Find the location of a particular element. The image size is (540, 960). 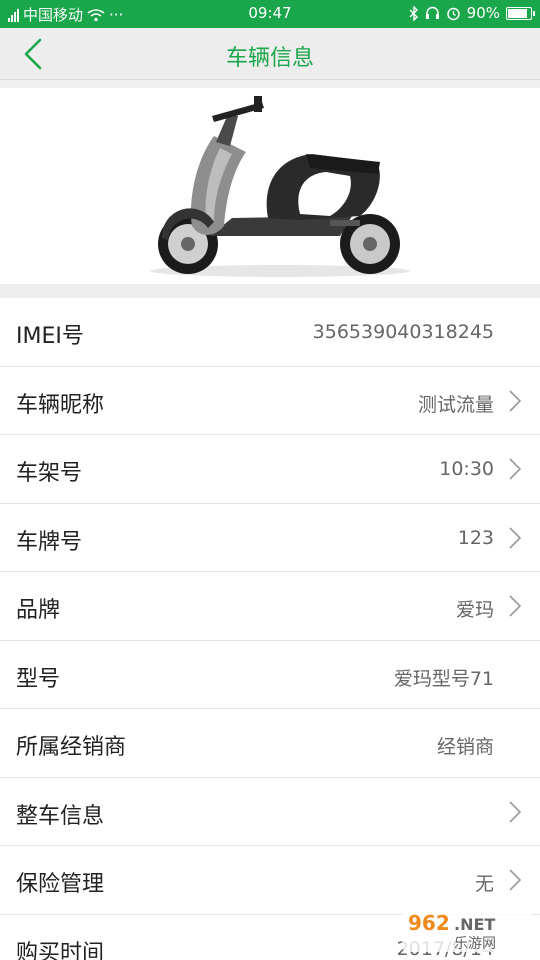

battery-icon is located at coordinates (520, 13).